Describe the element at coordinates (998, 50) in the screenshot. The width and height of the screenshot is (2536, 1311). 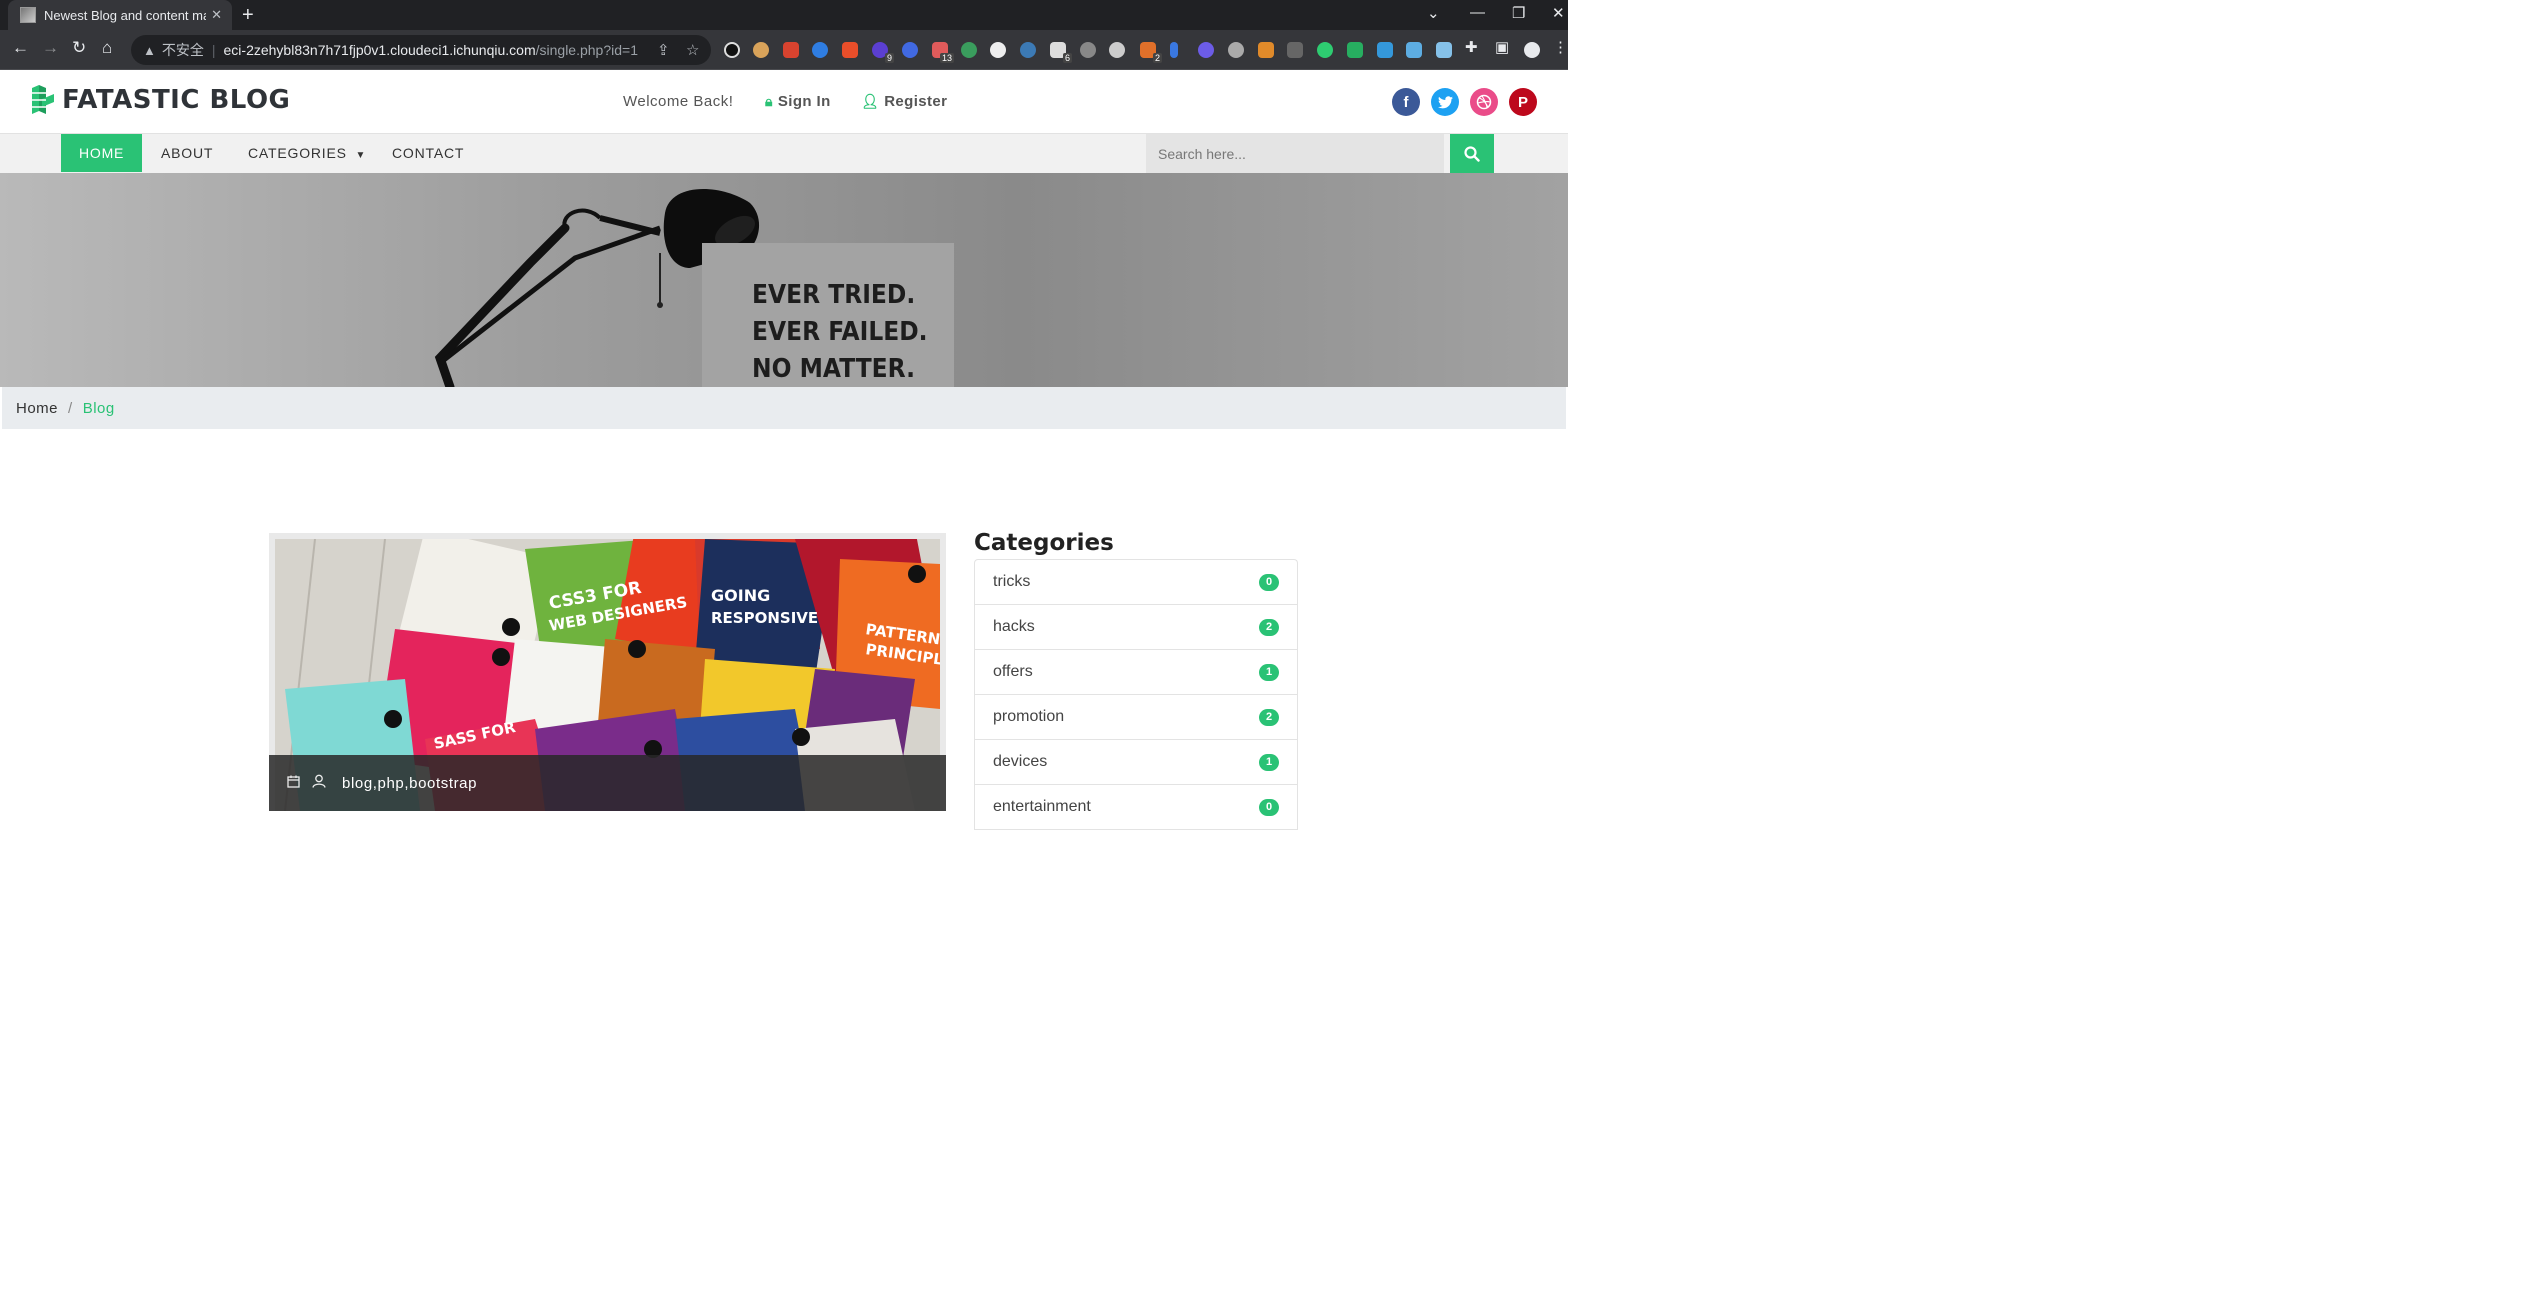
I see `ip-extension-icon` at that location.